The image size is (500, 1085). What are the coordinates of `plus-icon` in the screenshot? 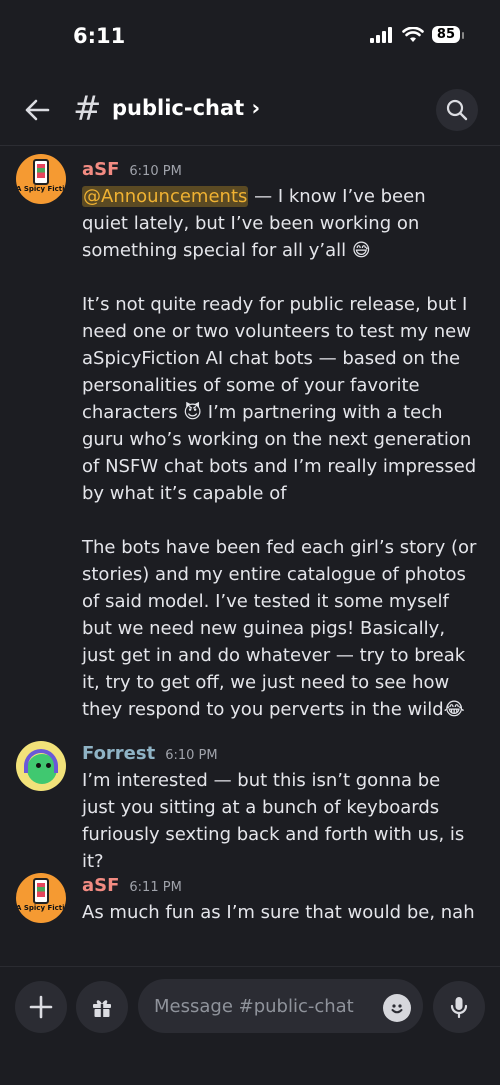 It's located at (41, 1007).